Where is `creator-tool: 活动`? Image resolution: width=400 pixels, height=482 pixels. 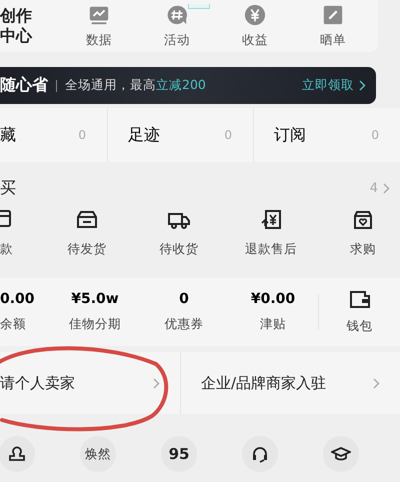 creator-tool: 活动 is located at coordinates (177, 26).